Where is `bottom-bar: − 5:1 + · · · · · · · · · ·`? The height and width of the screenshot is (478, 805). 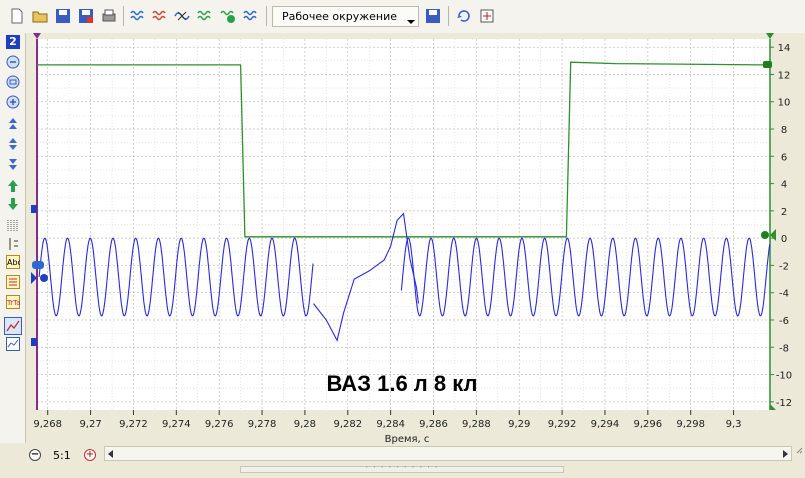 bottom-bar: − 5:1 + · · · · · · · · · · is located at coordinates (402, 461).